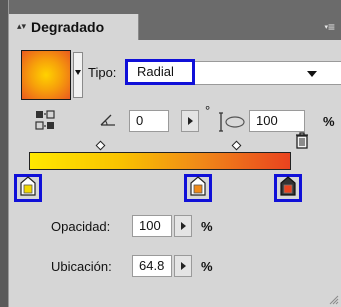 Image resolution: width=341 pixels, height=307 pixels. Describe the element at coordinates (45, 120) in the screenshot. I see `reverse-gradient-icon` at that location.